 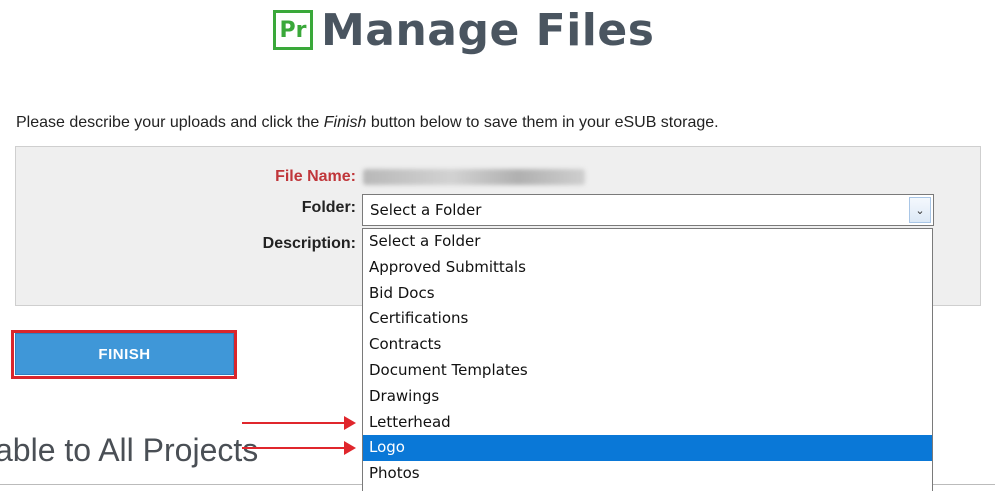 I want to click on folder-option-contracts: Contracts, so click(x=647, y=345).